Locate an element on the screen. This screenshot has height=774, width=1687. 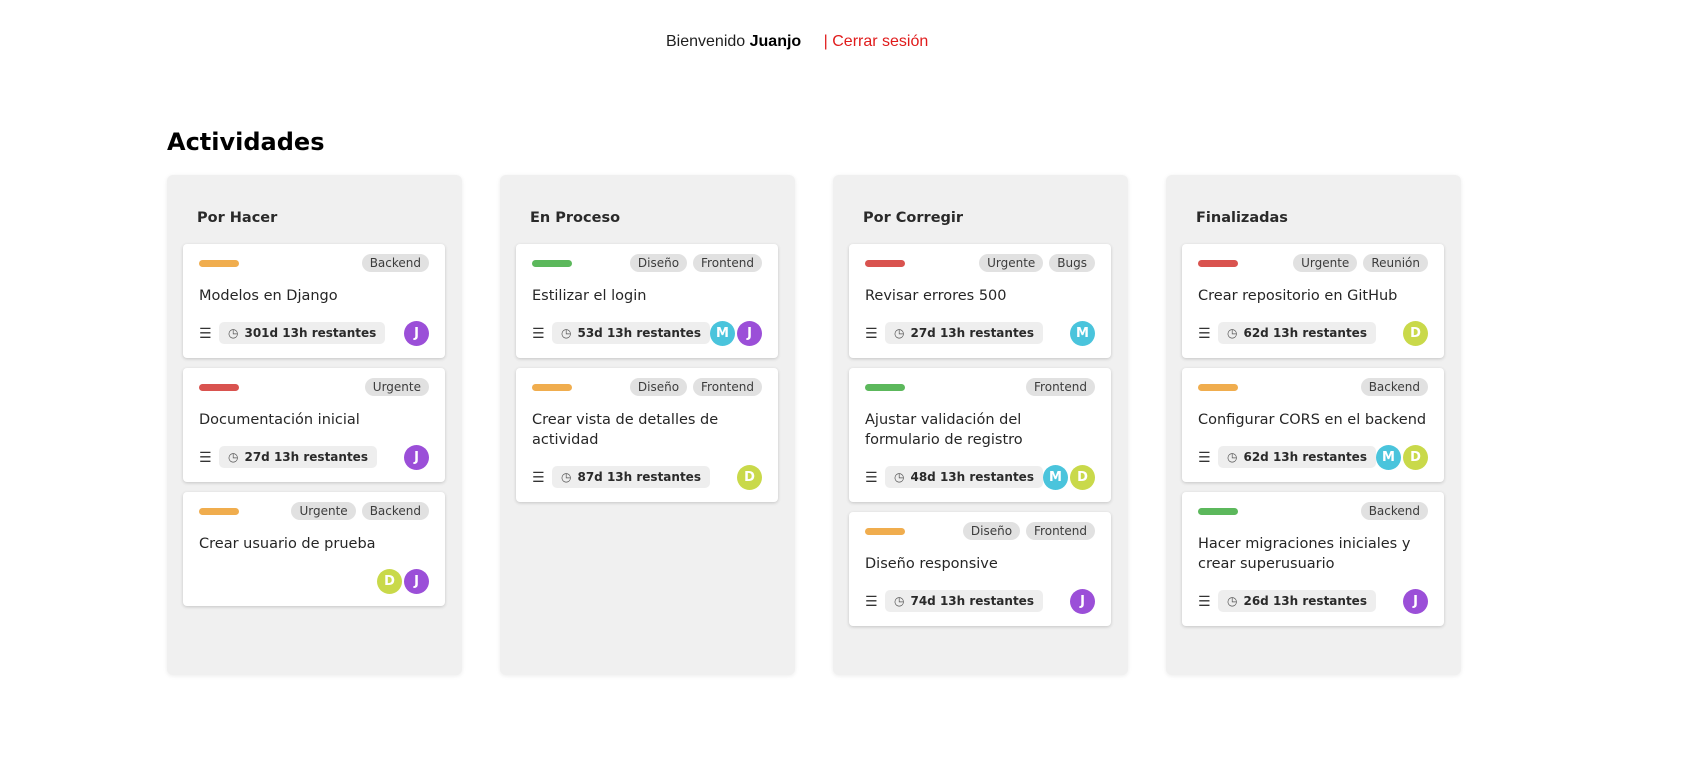
assignee-list: DJ is located at coordinates (403, 581).